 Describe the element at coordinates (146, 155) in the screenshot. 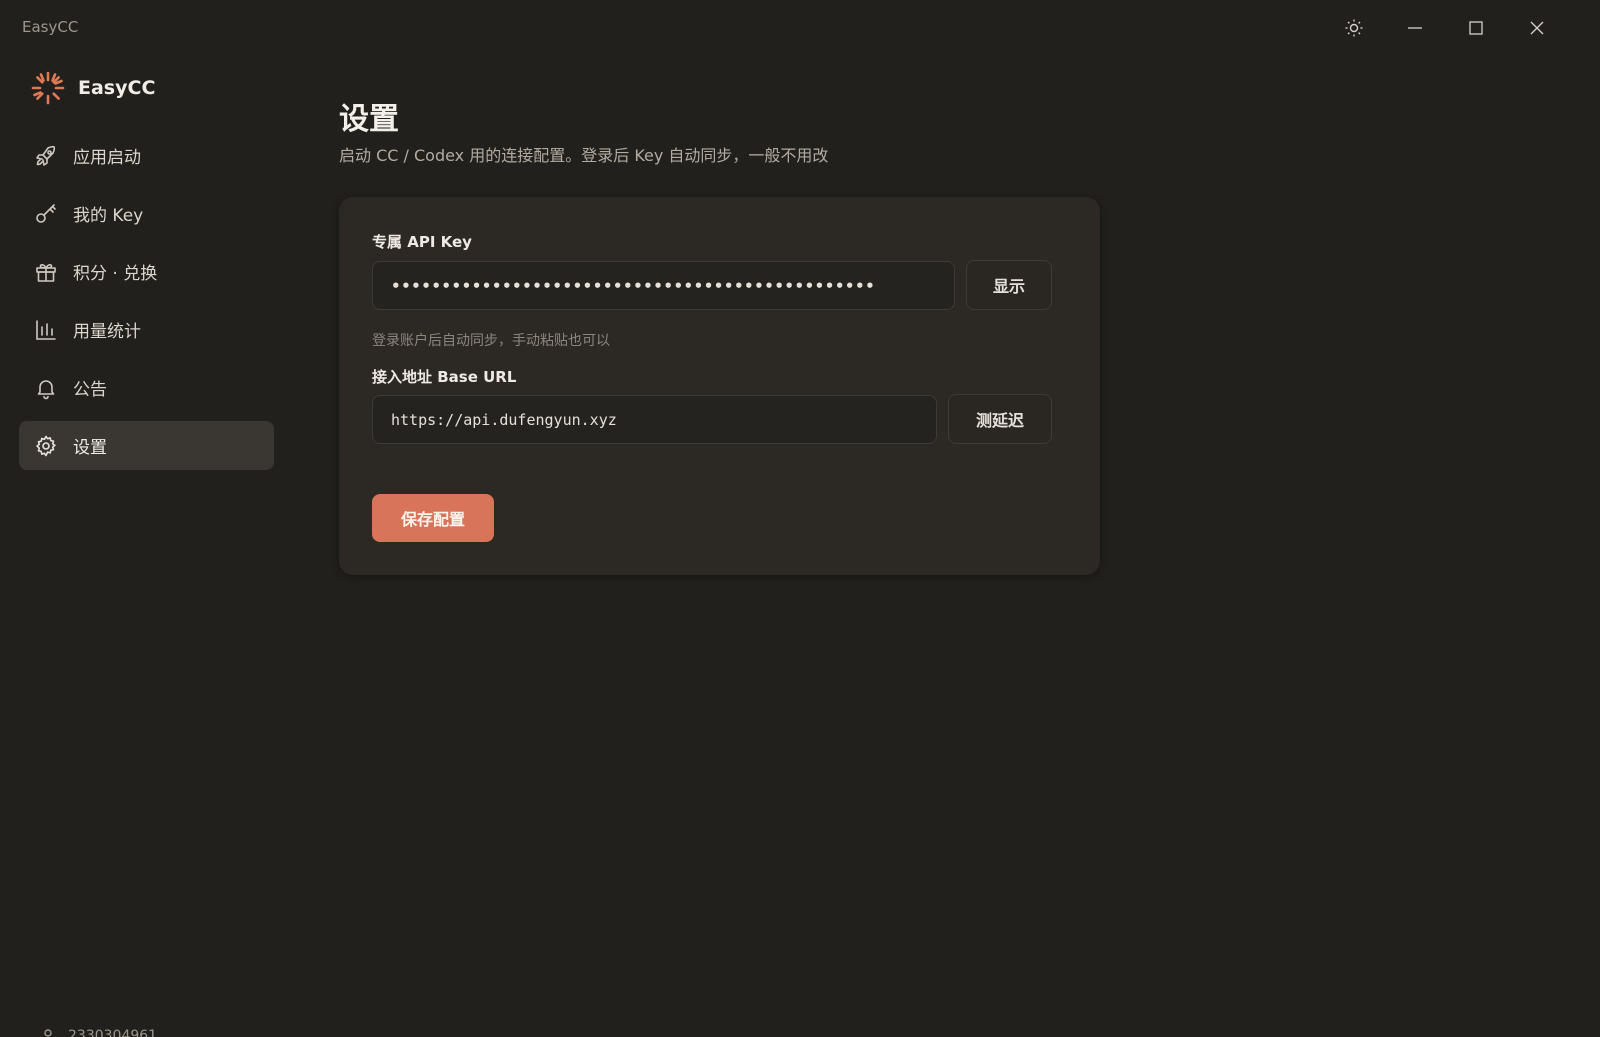

I see `sidebar-item-app-launch: 应用启动` at that location.